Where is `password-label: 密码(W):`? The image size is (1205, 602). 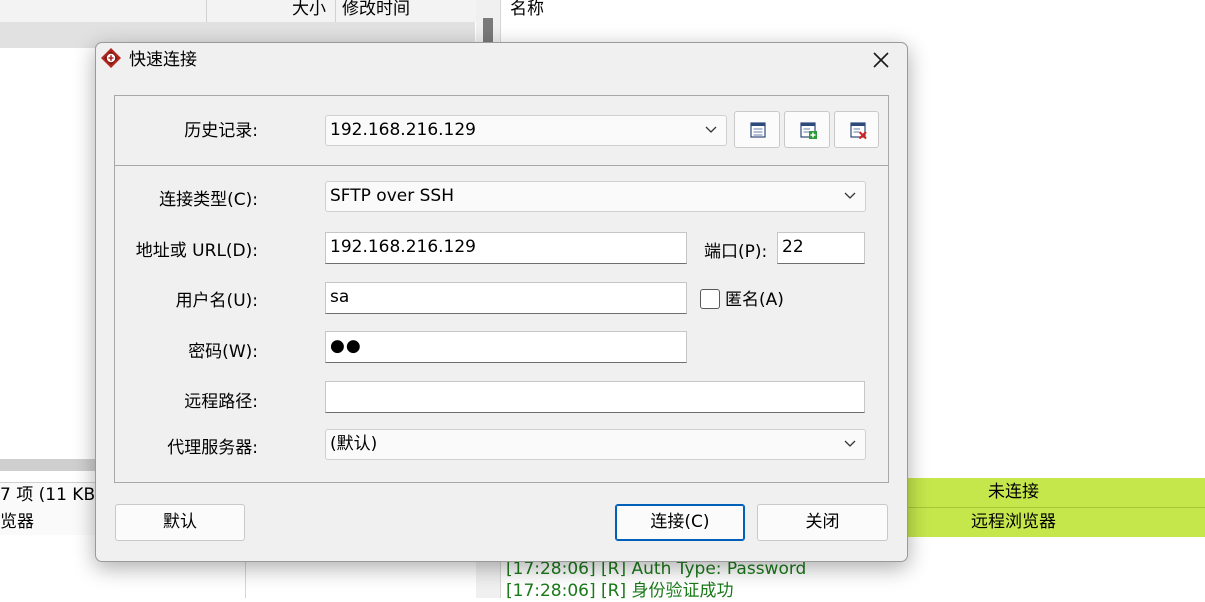
password-label: 密码(W): is located at coordinates (223, 352).